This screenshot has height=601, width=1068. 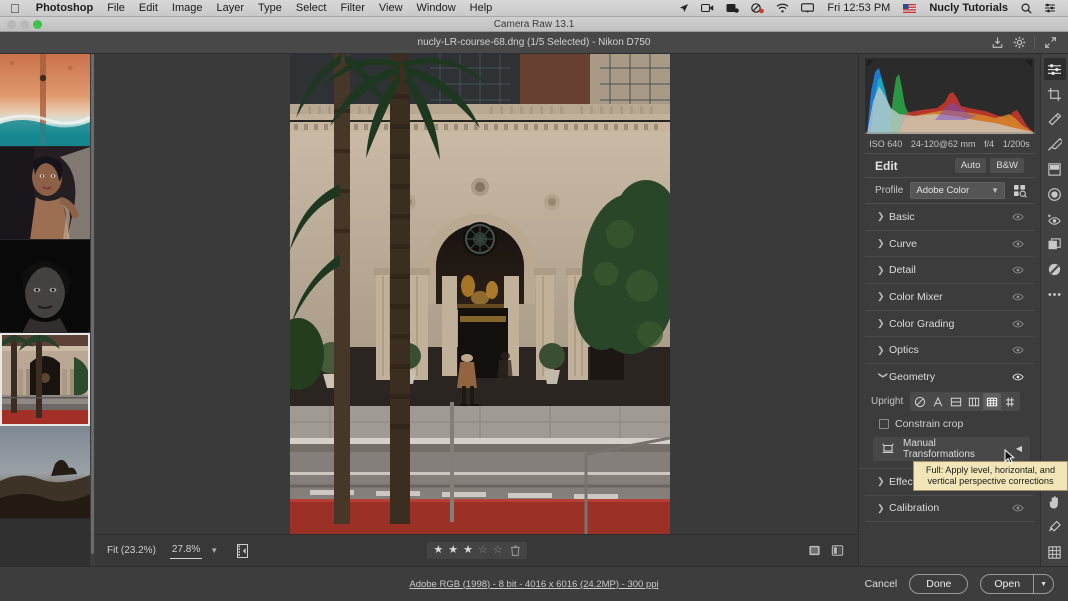 What do you see at coordinates (481, 8) in the screenshot?
I see `menu-help: Help` at bounding box center [481, 8].